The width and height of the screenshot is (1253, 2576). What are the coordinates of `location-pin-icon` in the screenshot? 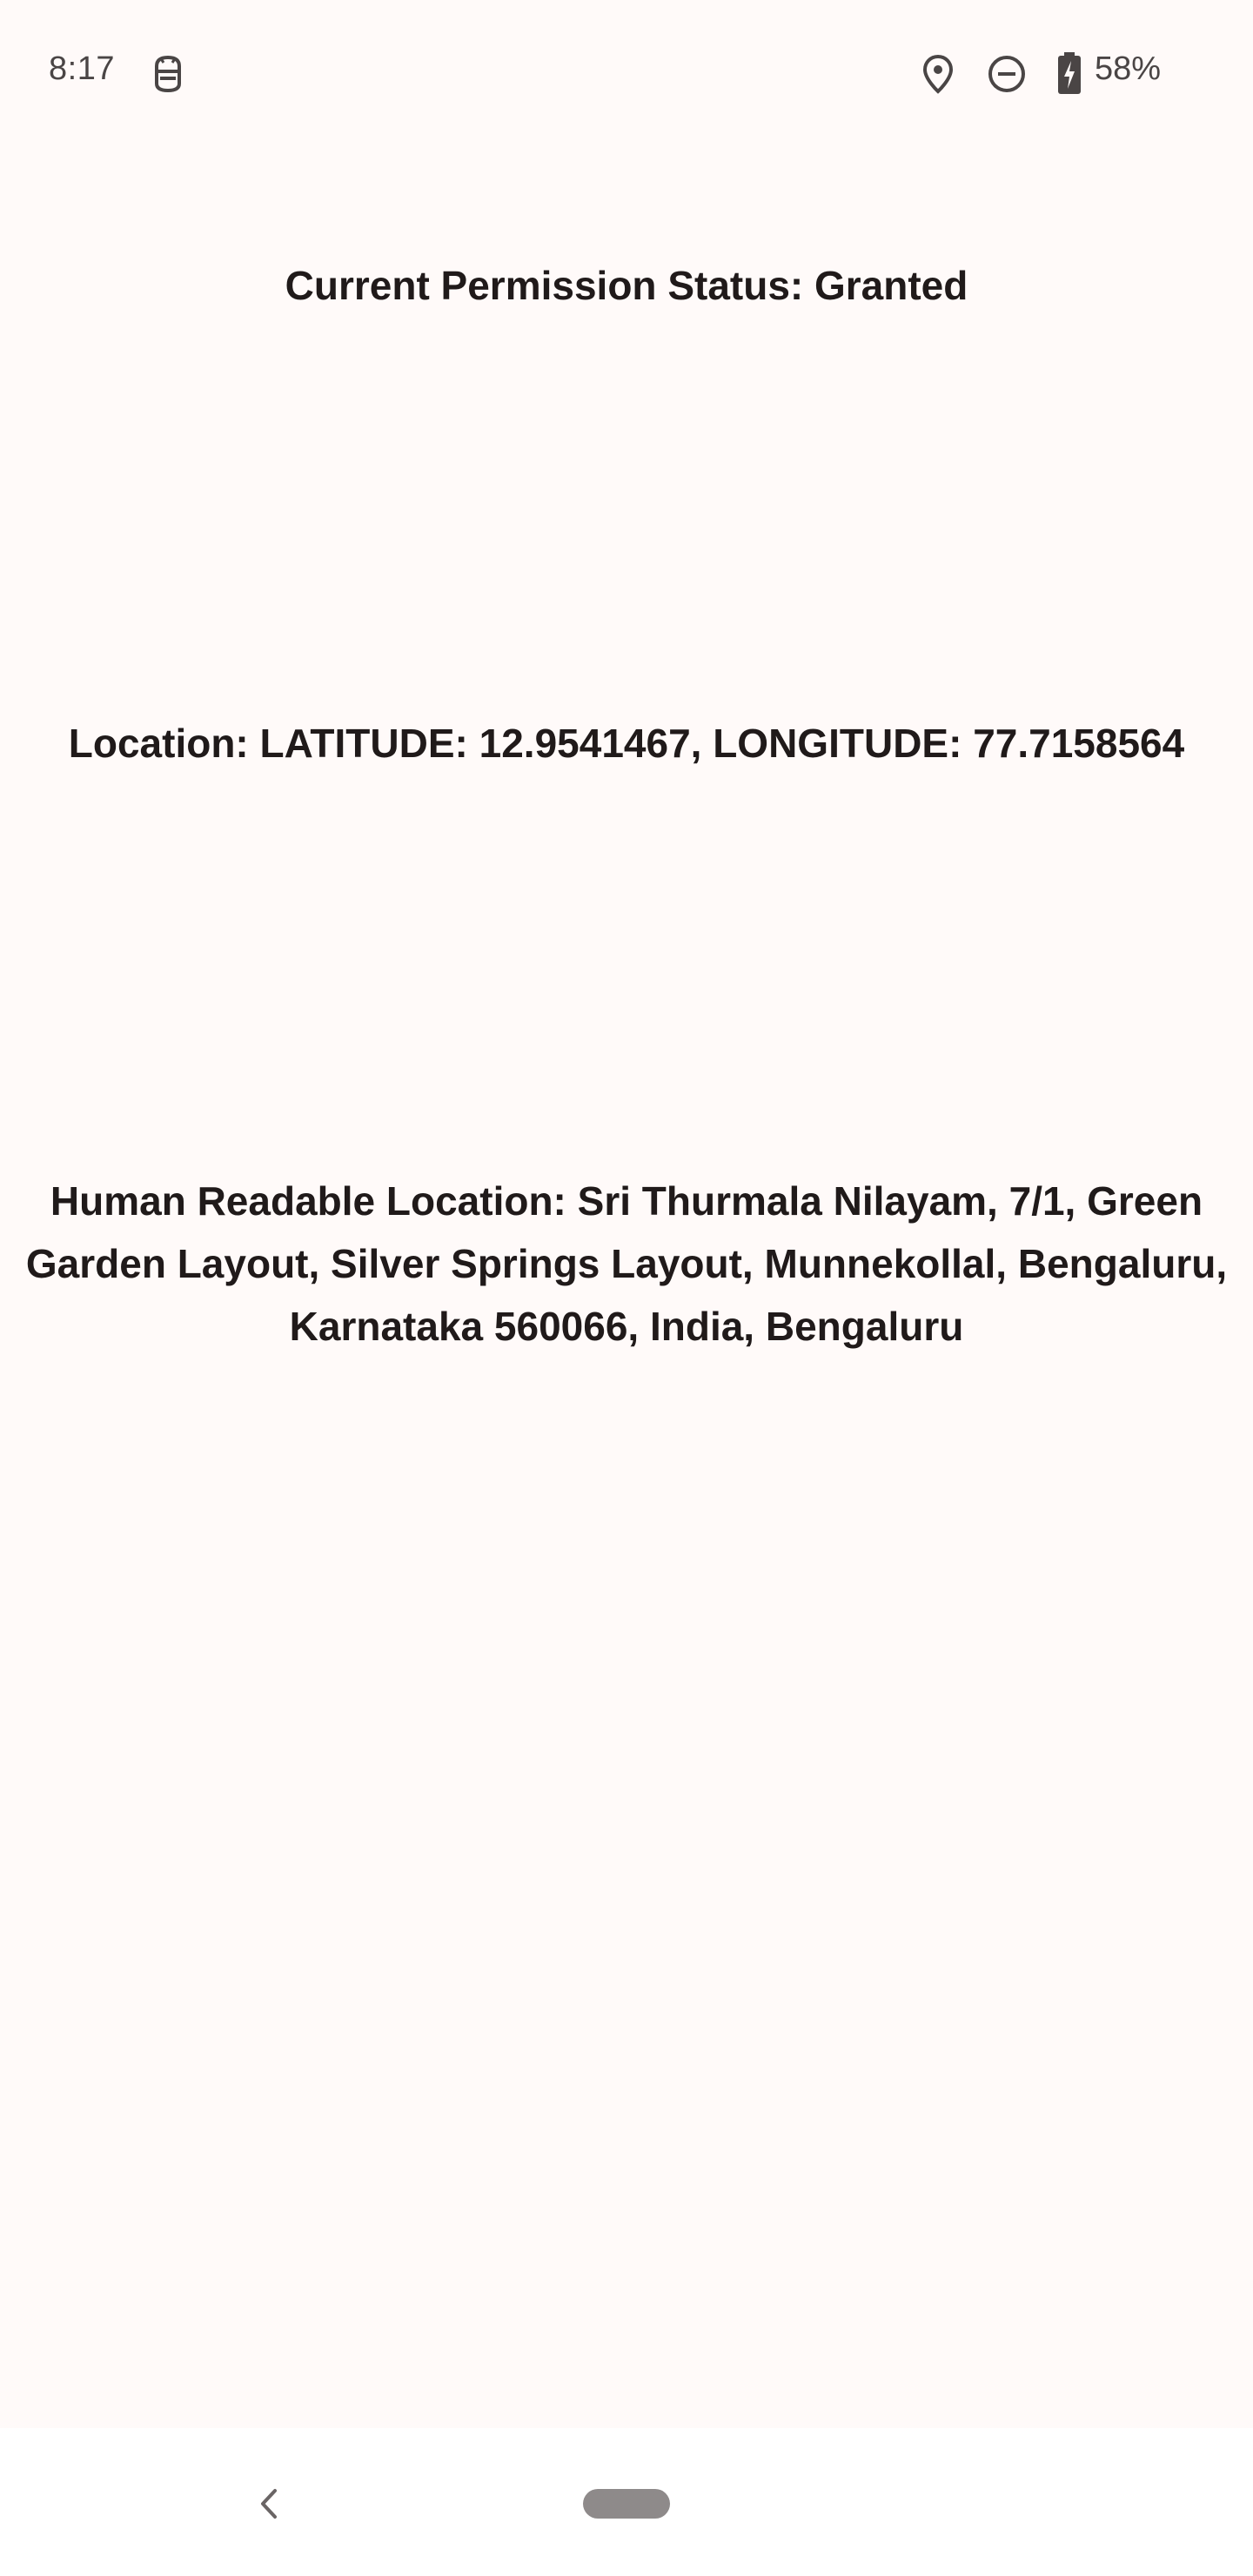 It's located at (938, 74).